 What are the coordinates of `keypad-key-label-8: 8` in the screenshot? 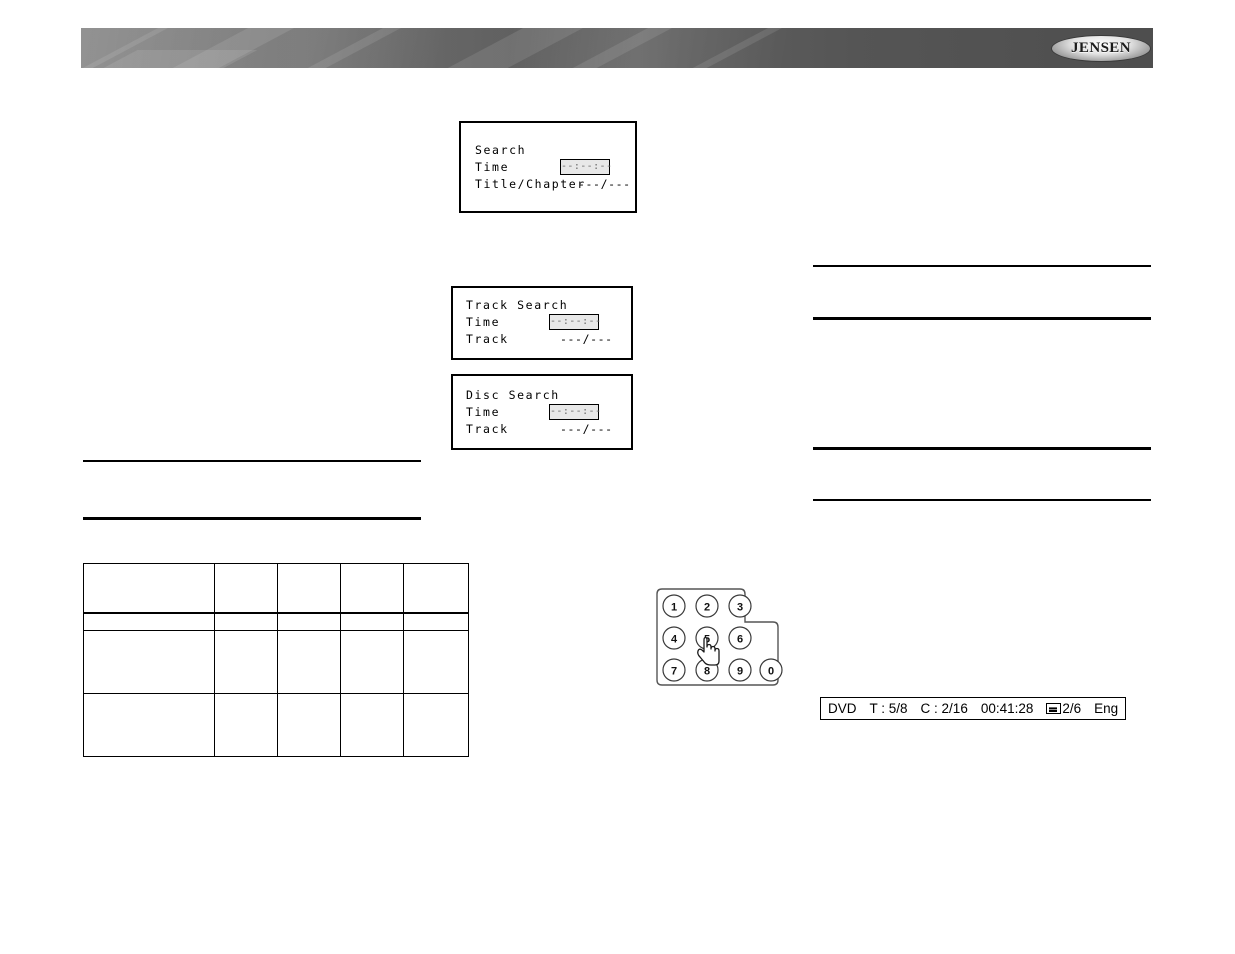 It's located at (707, 672).